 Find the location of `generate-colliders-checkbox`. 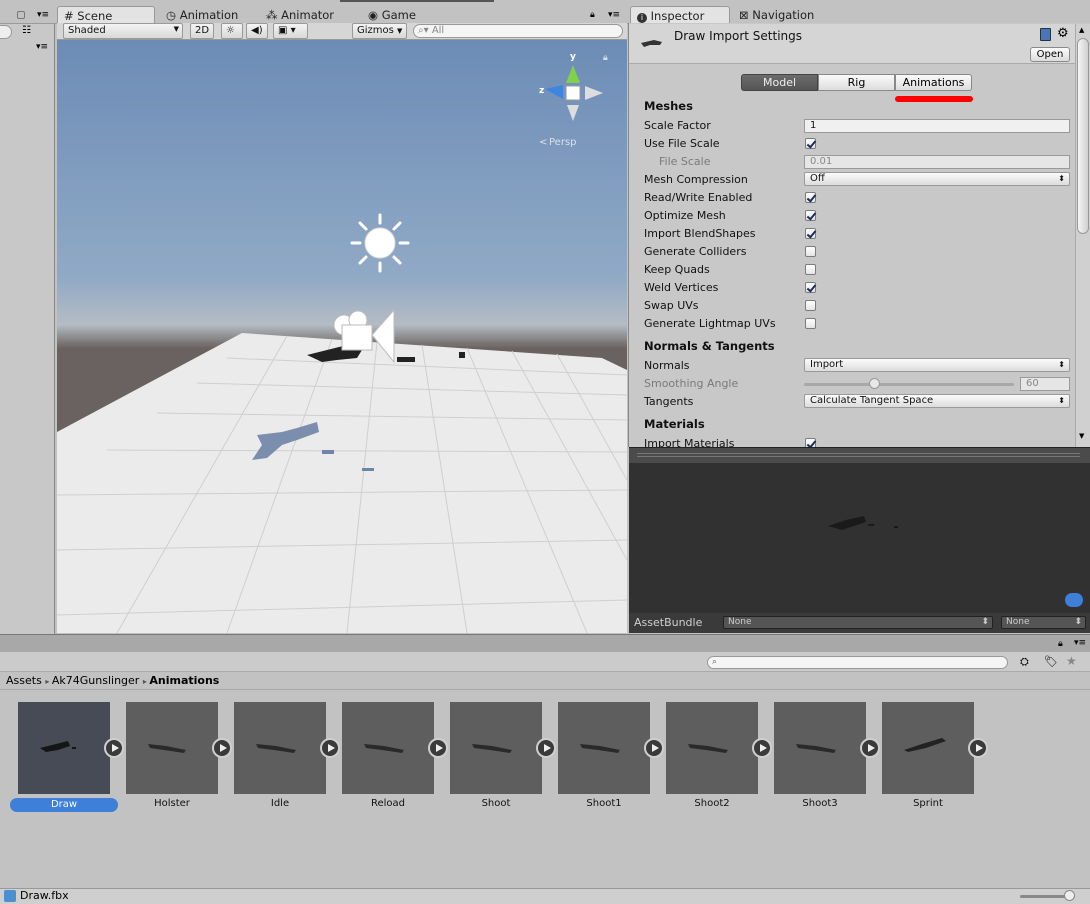

generate-colliders-checkbox is located at coordinates (810, 251).